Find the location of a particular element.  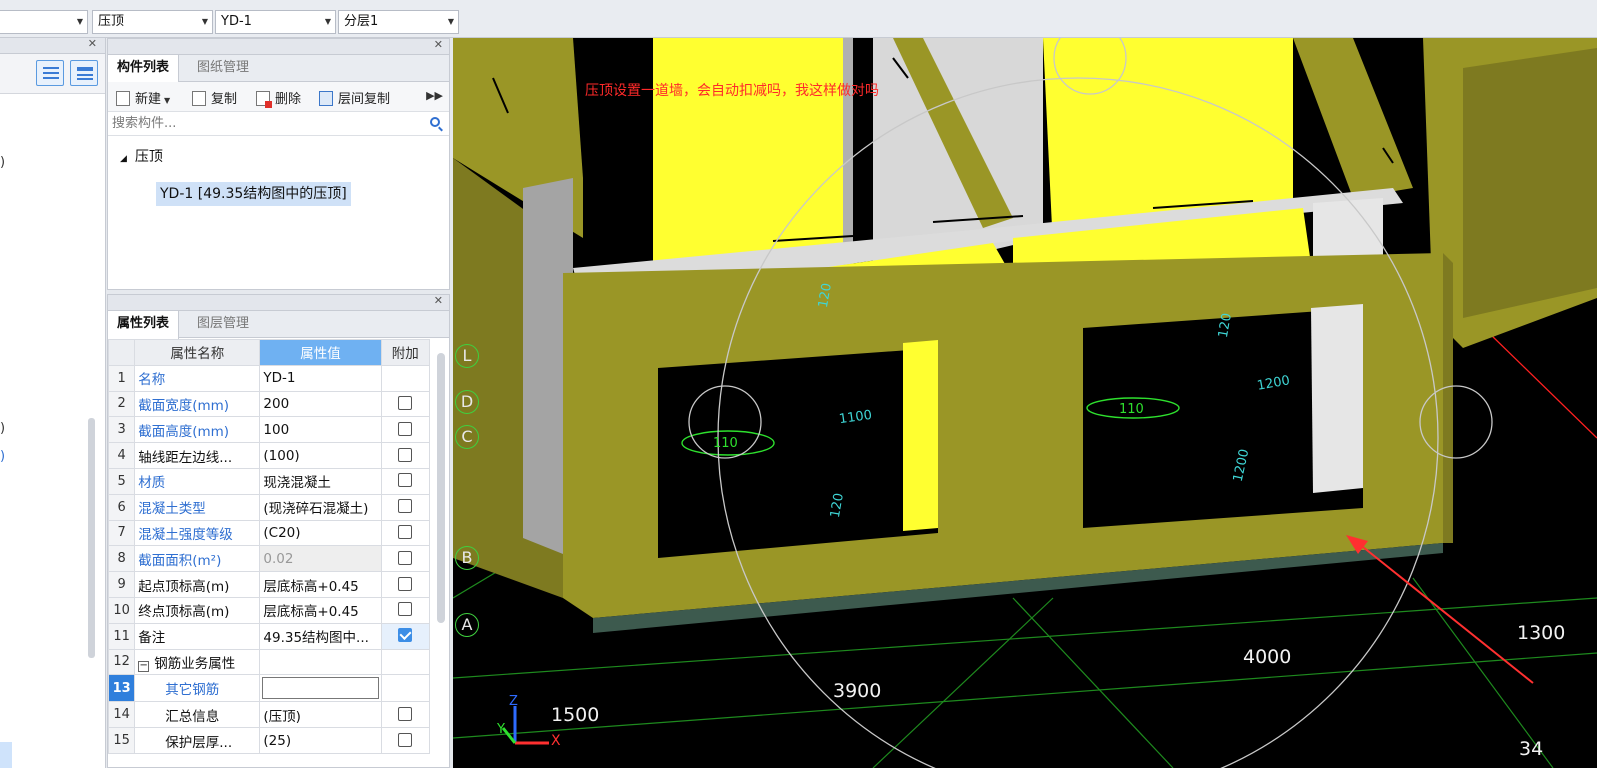

table-row: 14 汇总信息 (压顶) is located at coordinates (269, 715).